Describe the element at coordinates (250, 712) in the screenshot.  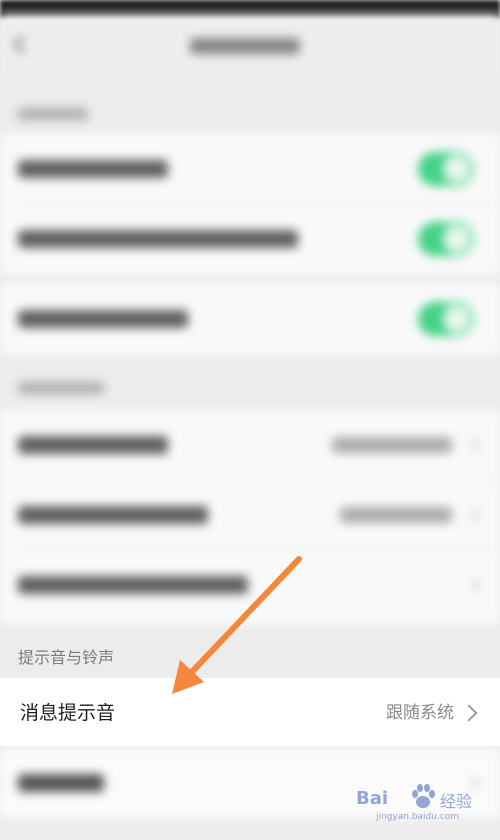
I see `message-tone-row: 消息提示音 跟随系统` at that location.